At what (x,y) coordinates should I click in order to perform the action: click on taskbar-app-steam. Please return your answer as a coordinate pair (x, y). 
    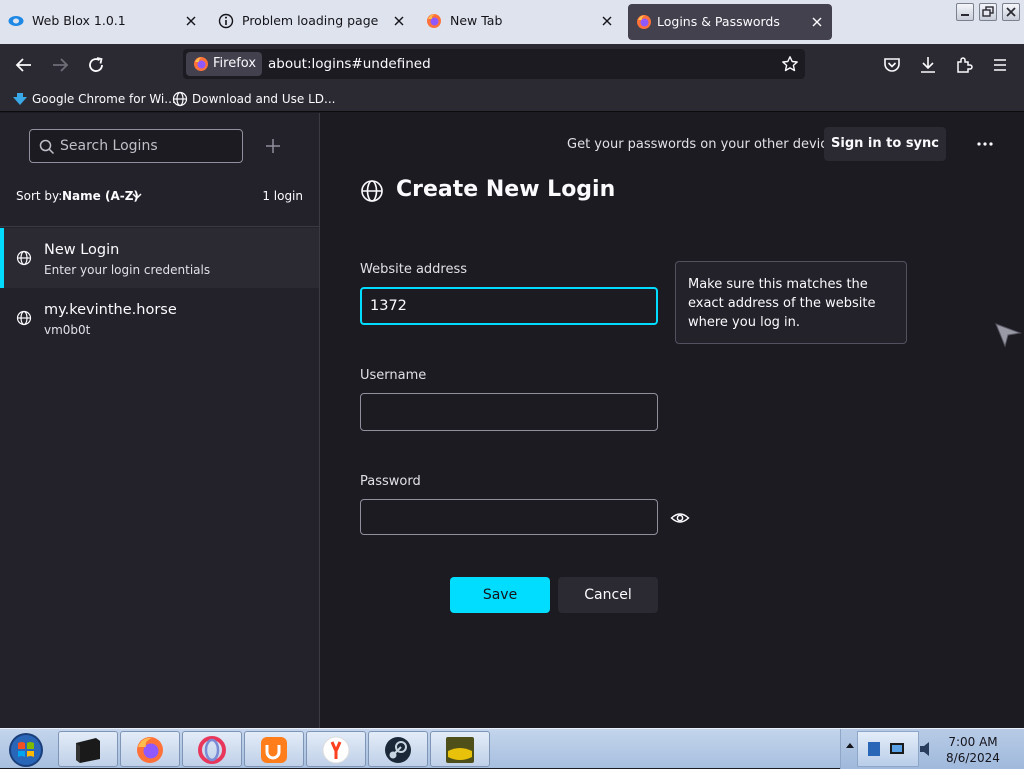
    Looking at the image, I should click on (398, 749).